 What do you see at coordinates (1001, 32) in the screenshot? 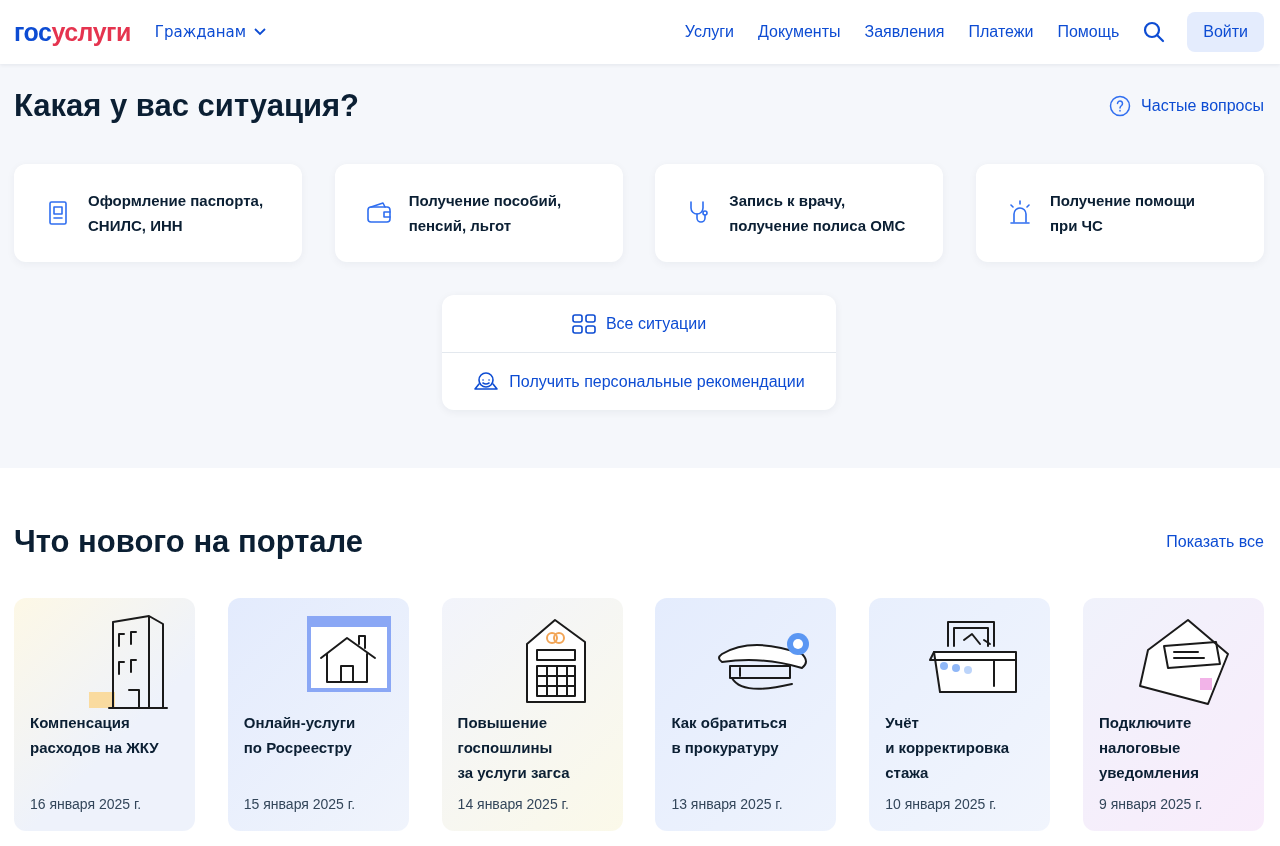
I see `nav-link: Платежи` at bounding box center [1001, 32].